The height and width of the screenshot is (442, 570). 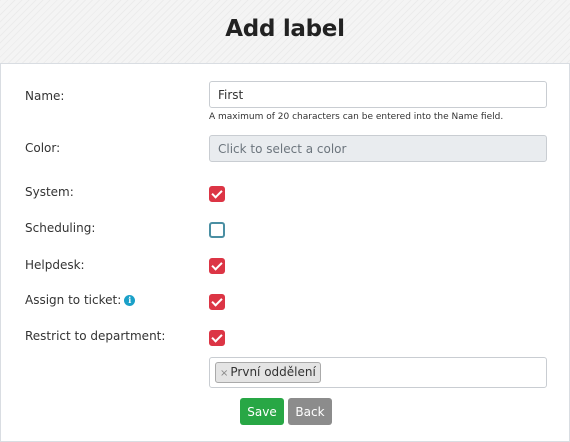 What do you see at coordinates (217, 338) in the screenshot?
I see `restrict-to-department-checkbox` at bounding box center [217, 338].